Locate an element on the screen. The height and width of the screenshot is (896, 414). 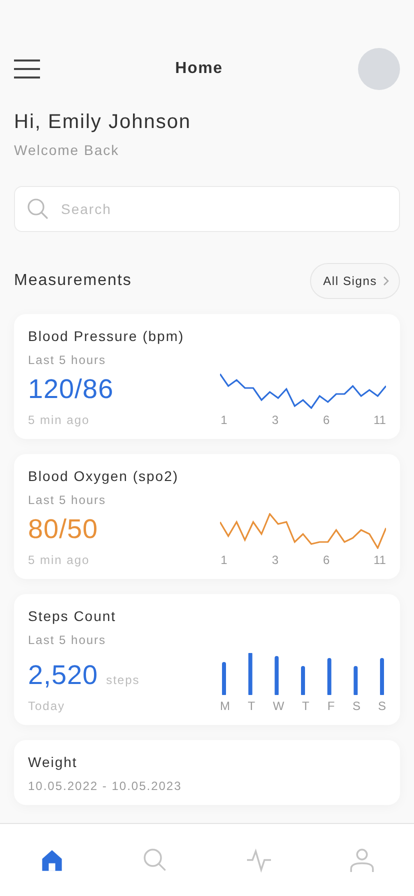
pulse-icon is located at coordinates (258, 860).